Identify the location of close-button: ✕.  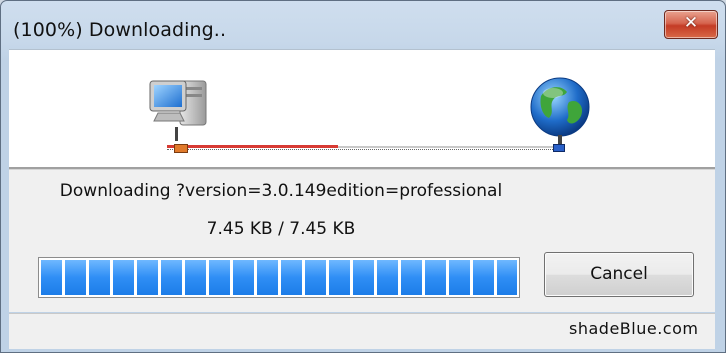
(691, 24).